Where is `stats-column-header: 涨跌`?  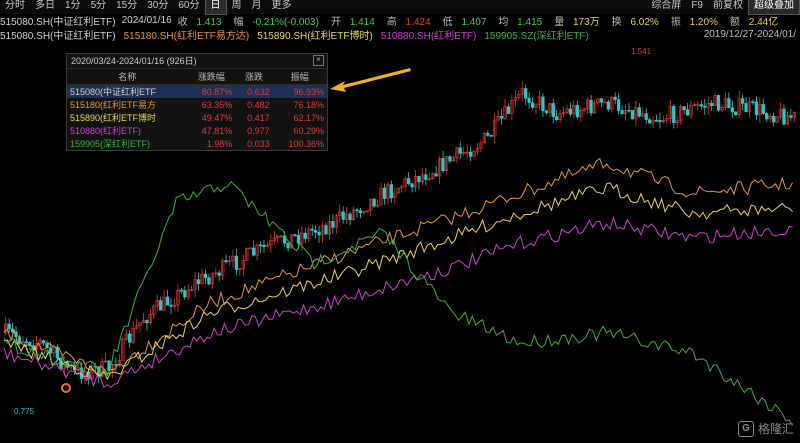
stats-column-header: 涨跌 is located at coordinates (254, 77).